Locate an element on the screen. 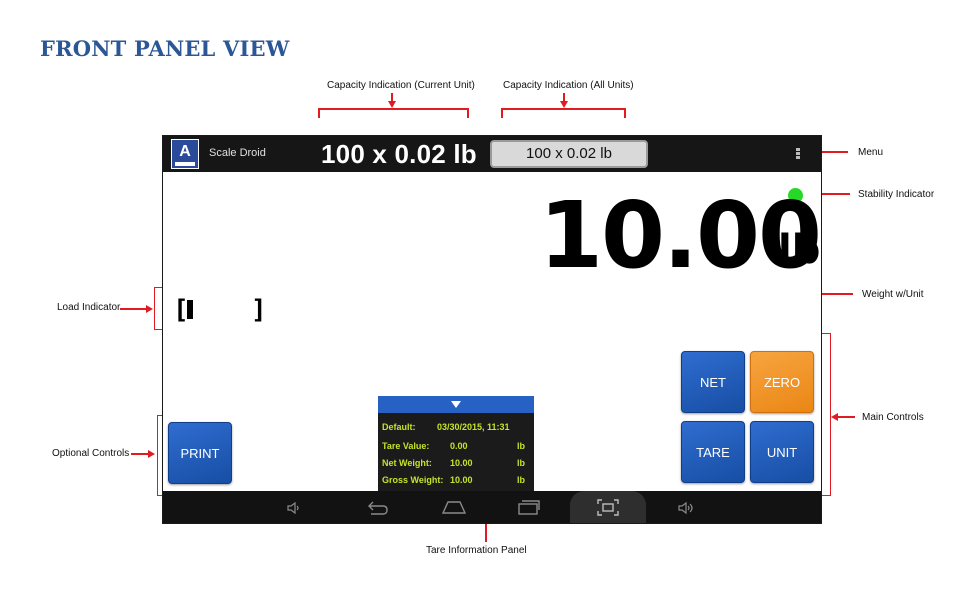 Image resolution: width=978 pixels, height=601 pixels. gross-weight-unit: lb is located at coordinates (521, 480).